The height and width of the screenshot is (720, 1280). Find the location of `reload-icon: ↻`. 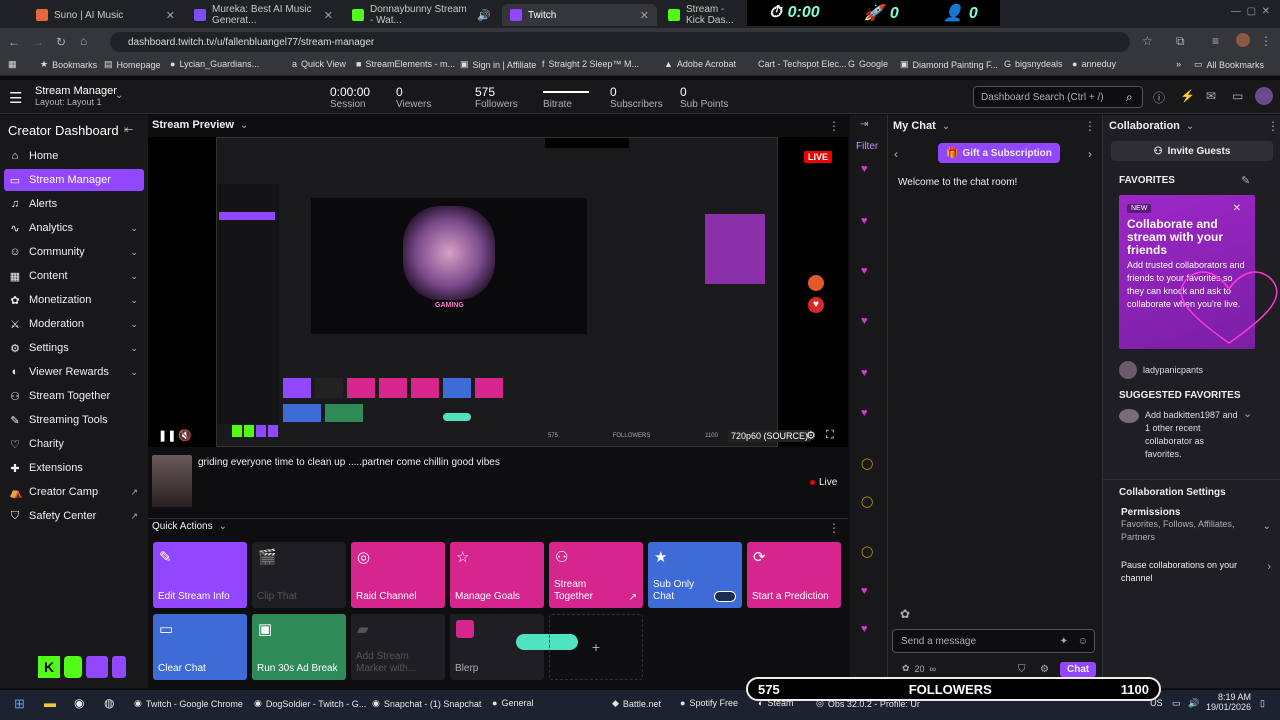

reload-icon: ↻ is located at coordinates (61, 42).